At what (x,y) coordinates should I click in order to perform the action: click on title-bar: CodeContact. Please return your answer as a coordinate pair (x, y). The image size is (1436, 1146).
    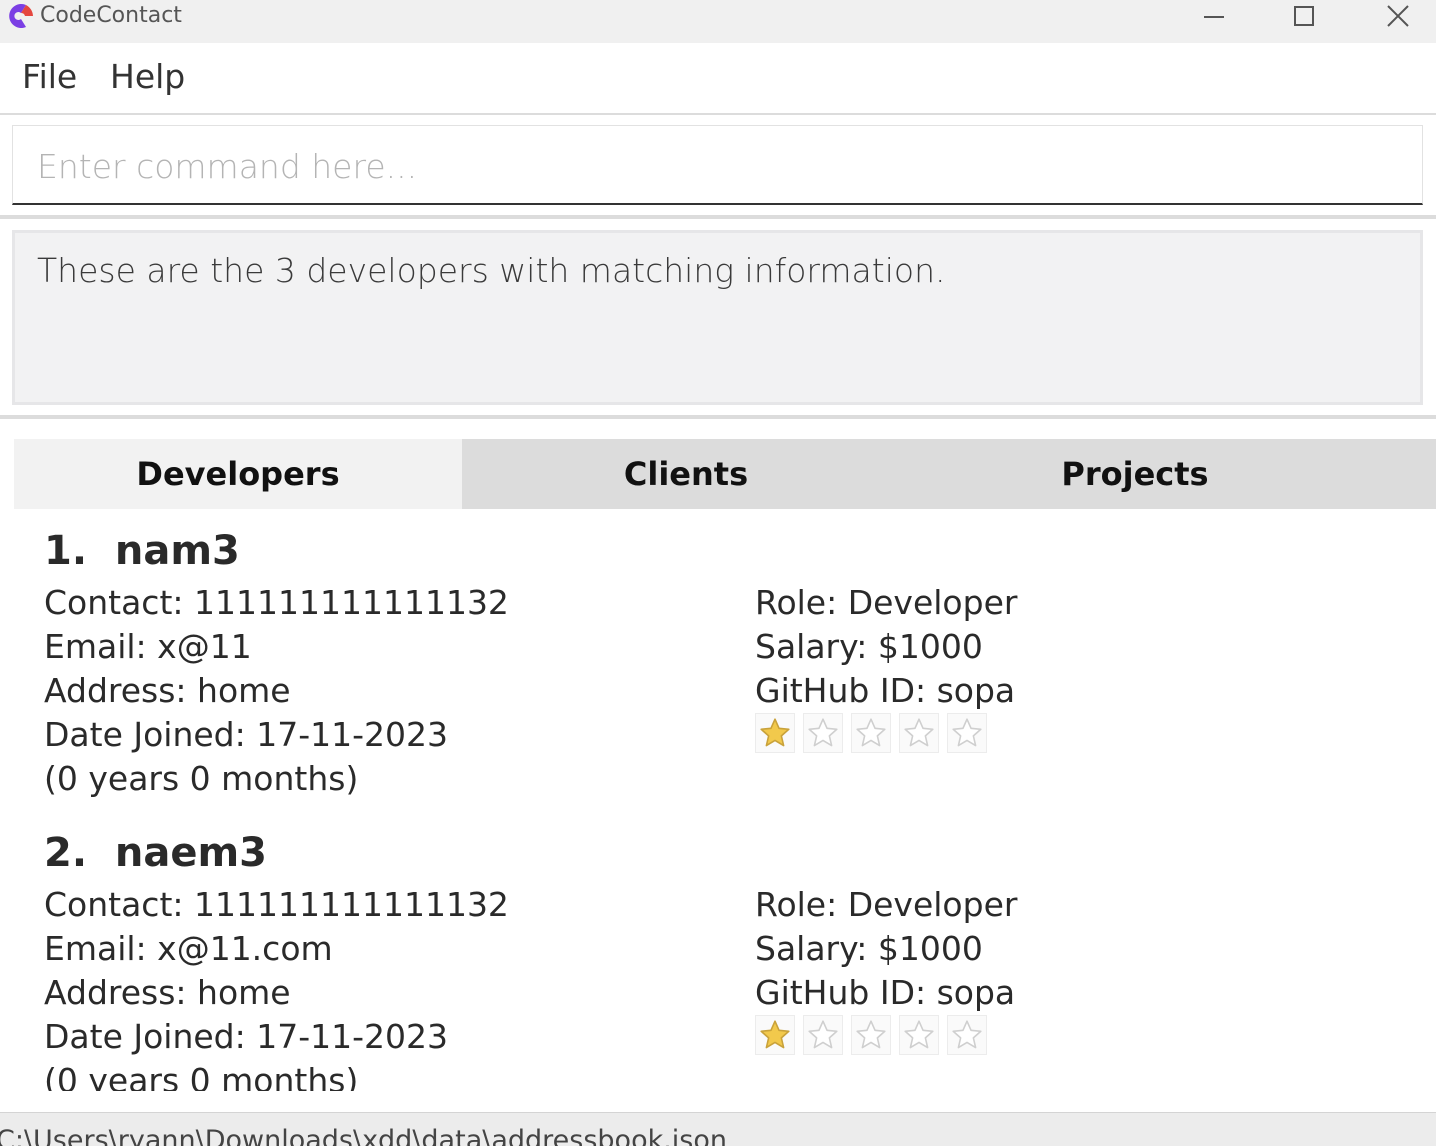
    Looking at the image, I should click on (718, 21).